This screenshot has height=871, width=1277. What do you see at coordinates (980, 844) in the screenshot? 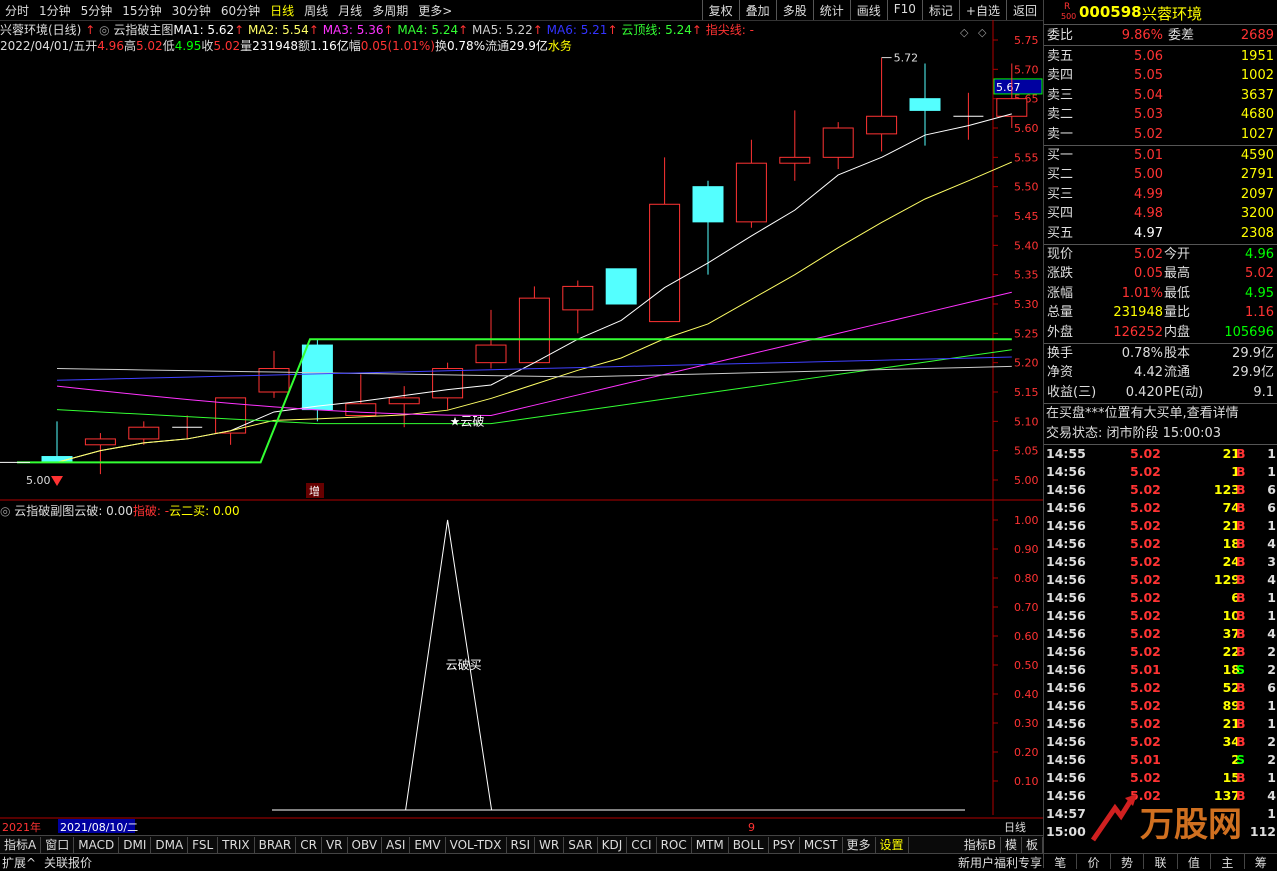
I see `bottom-right-tab-0: 指标B` at bounding box center [980, 844].